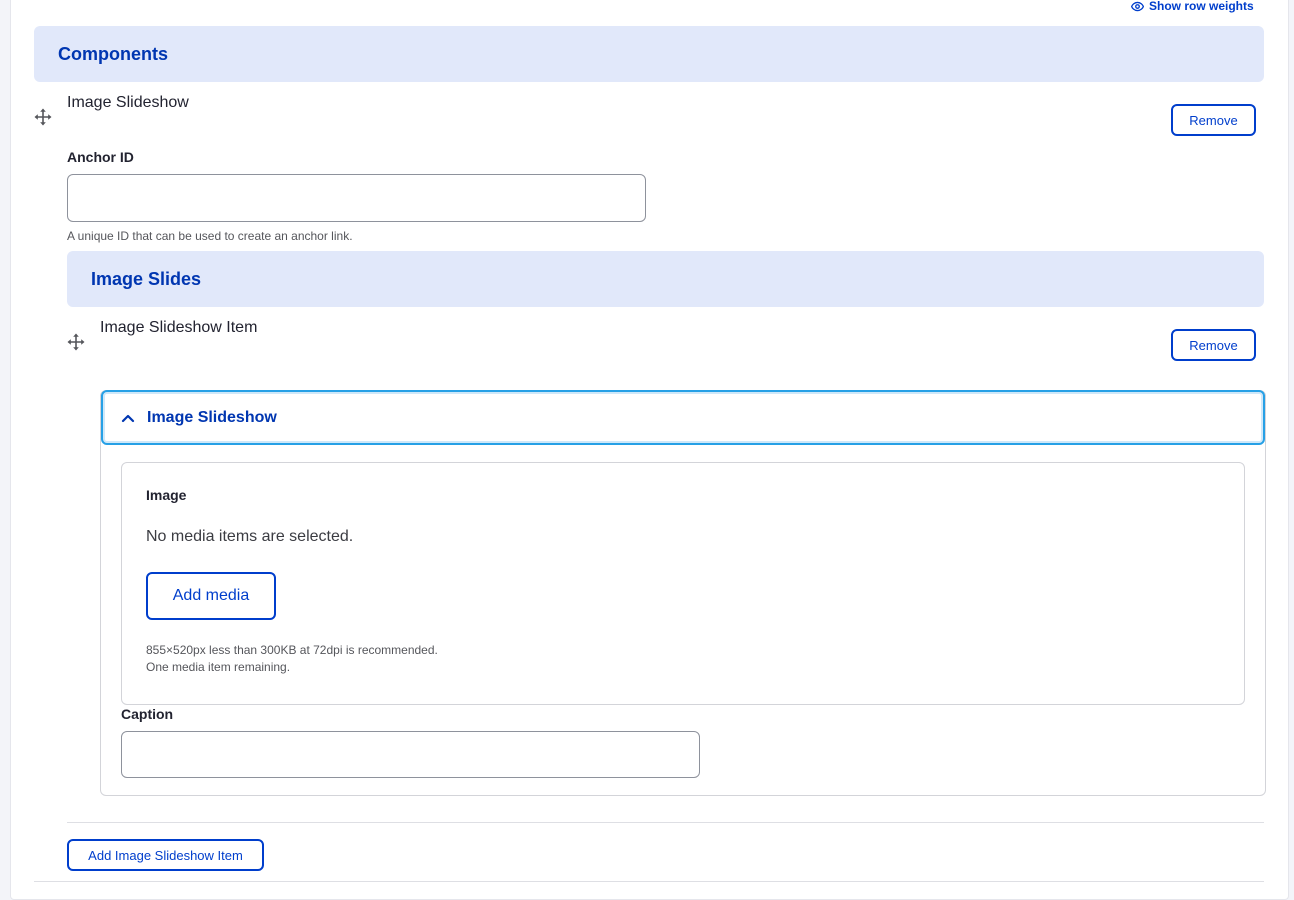 The height and width of the screenshot is (900, 1294). Describe the element at coordinates (128, 102) in the screenshot. I see `component-item-title: Image Slideshow` at that location.